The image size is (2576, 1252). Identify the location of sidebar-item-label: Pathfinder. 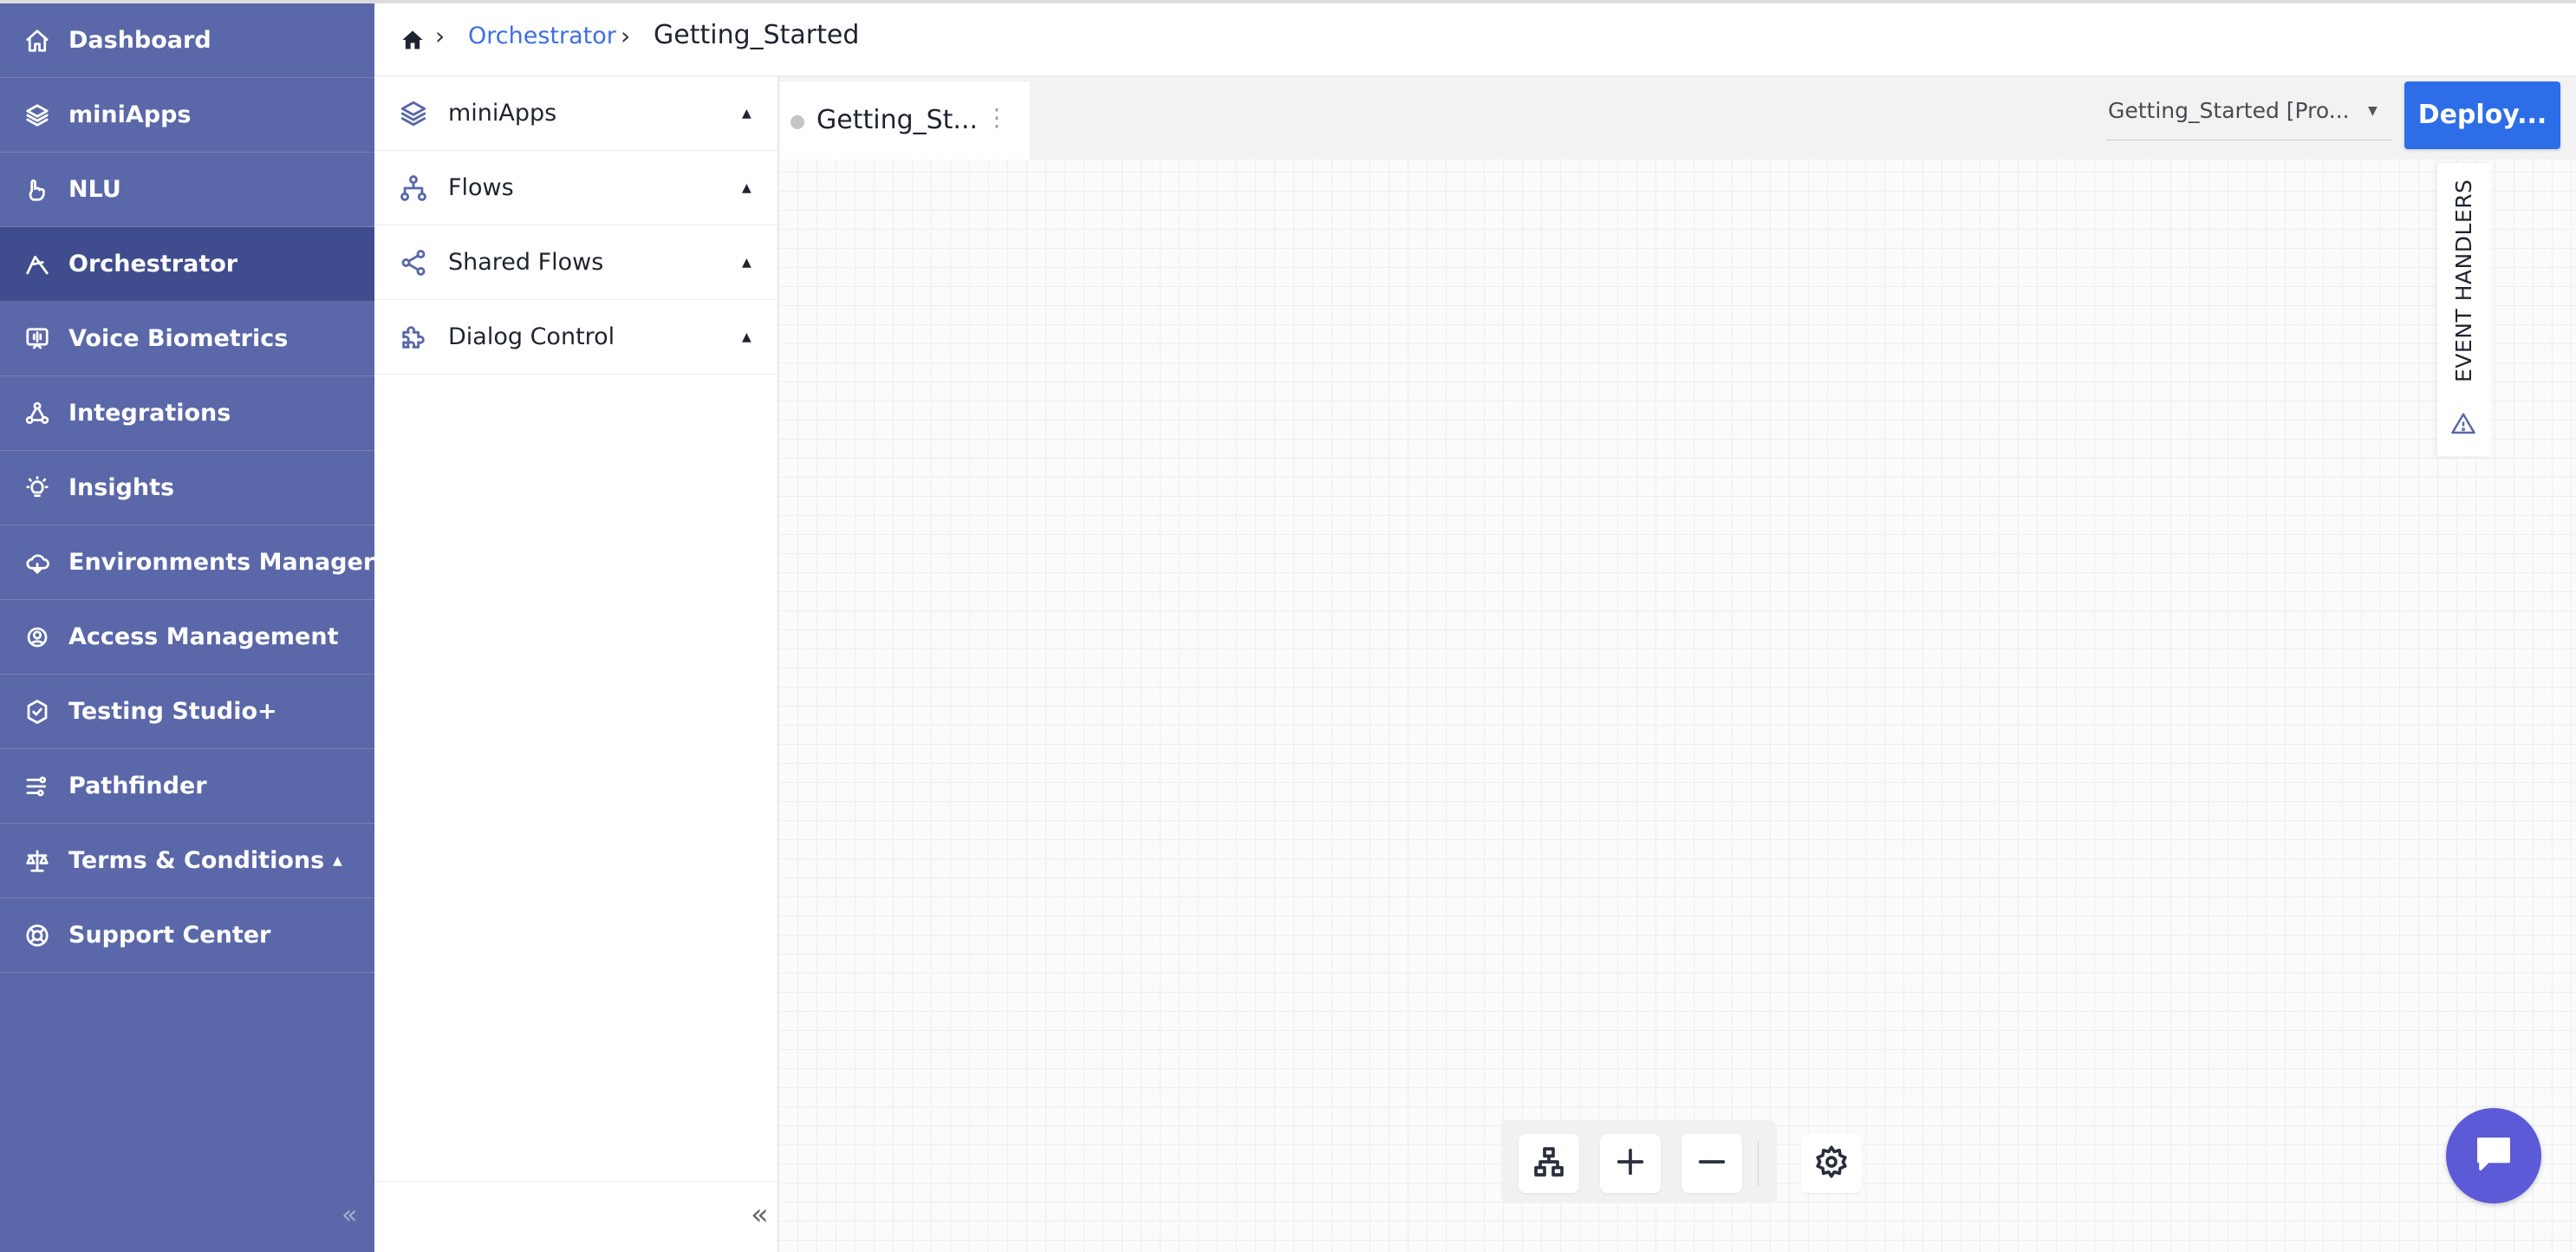
(137, 786).